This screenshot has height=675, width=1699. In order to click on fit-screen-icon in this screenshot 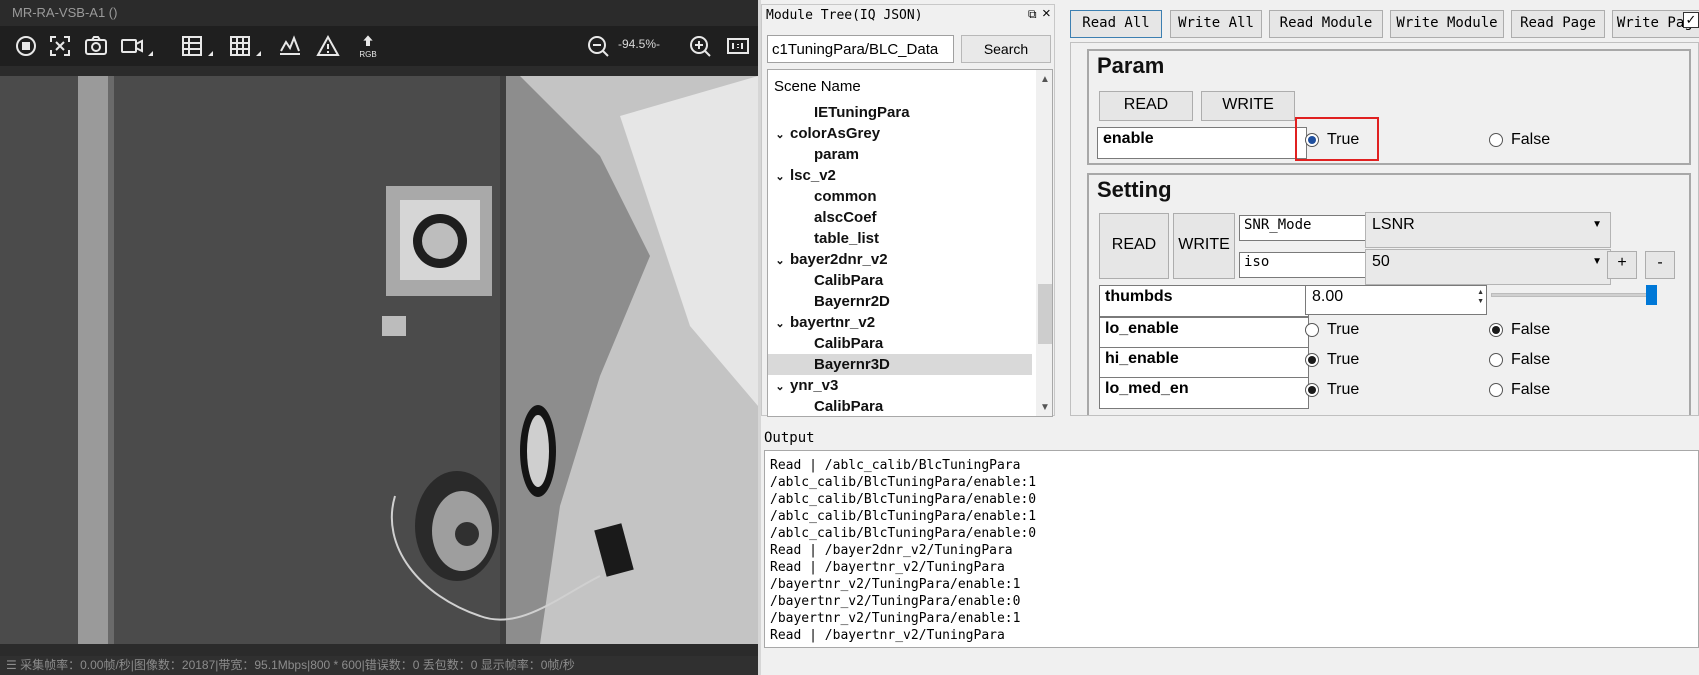, I will do `click(60, 46)`.